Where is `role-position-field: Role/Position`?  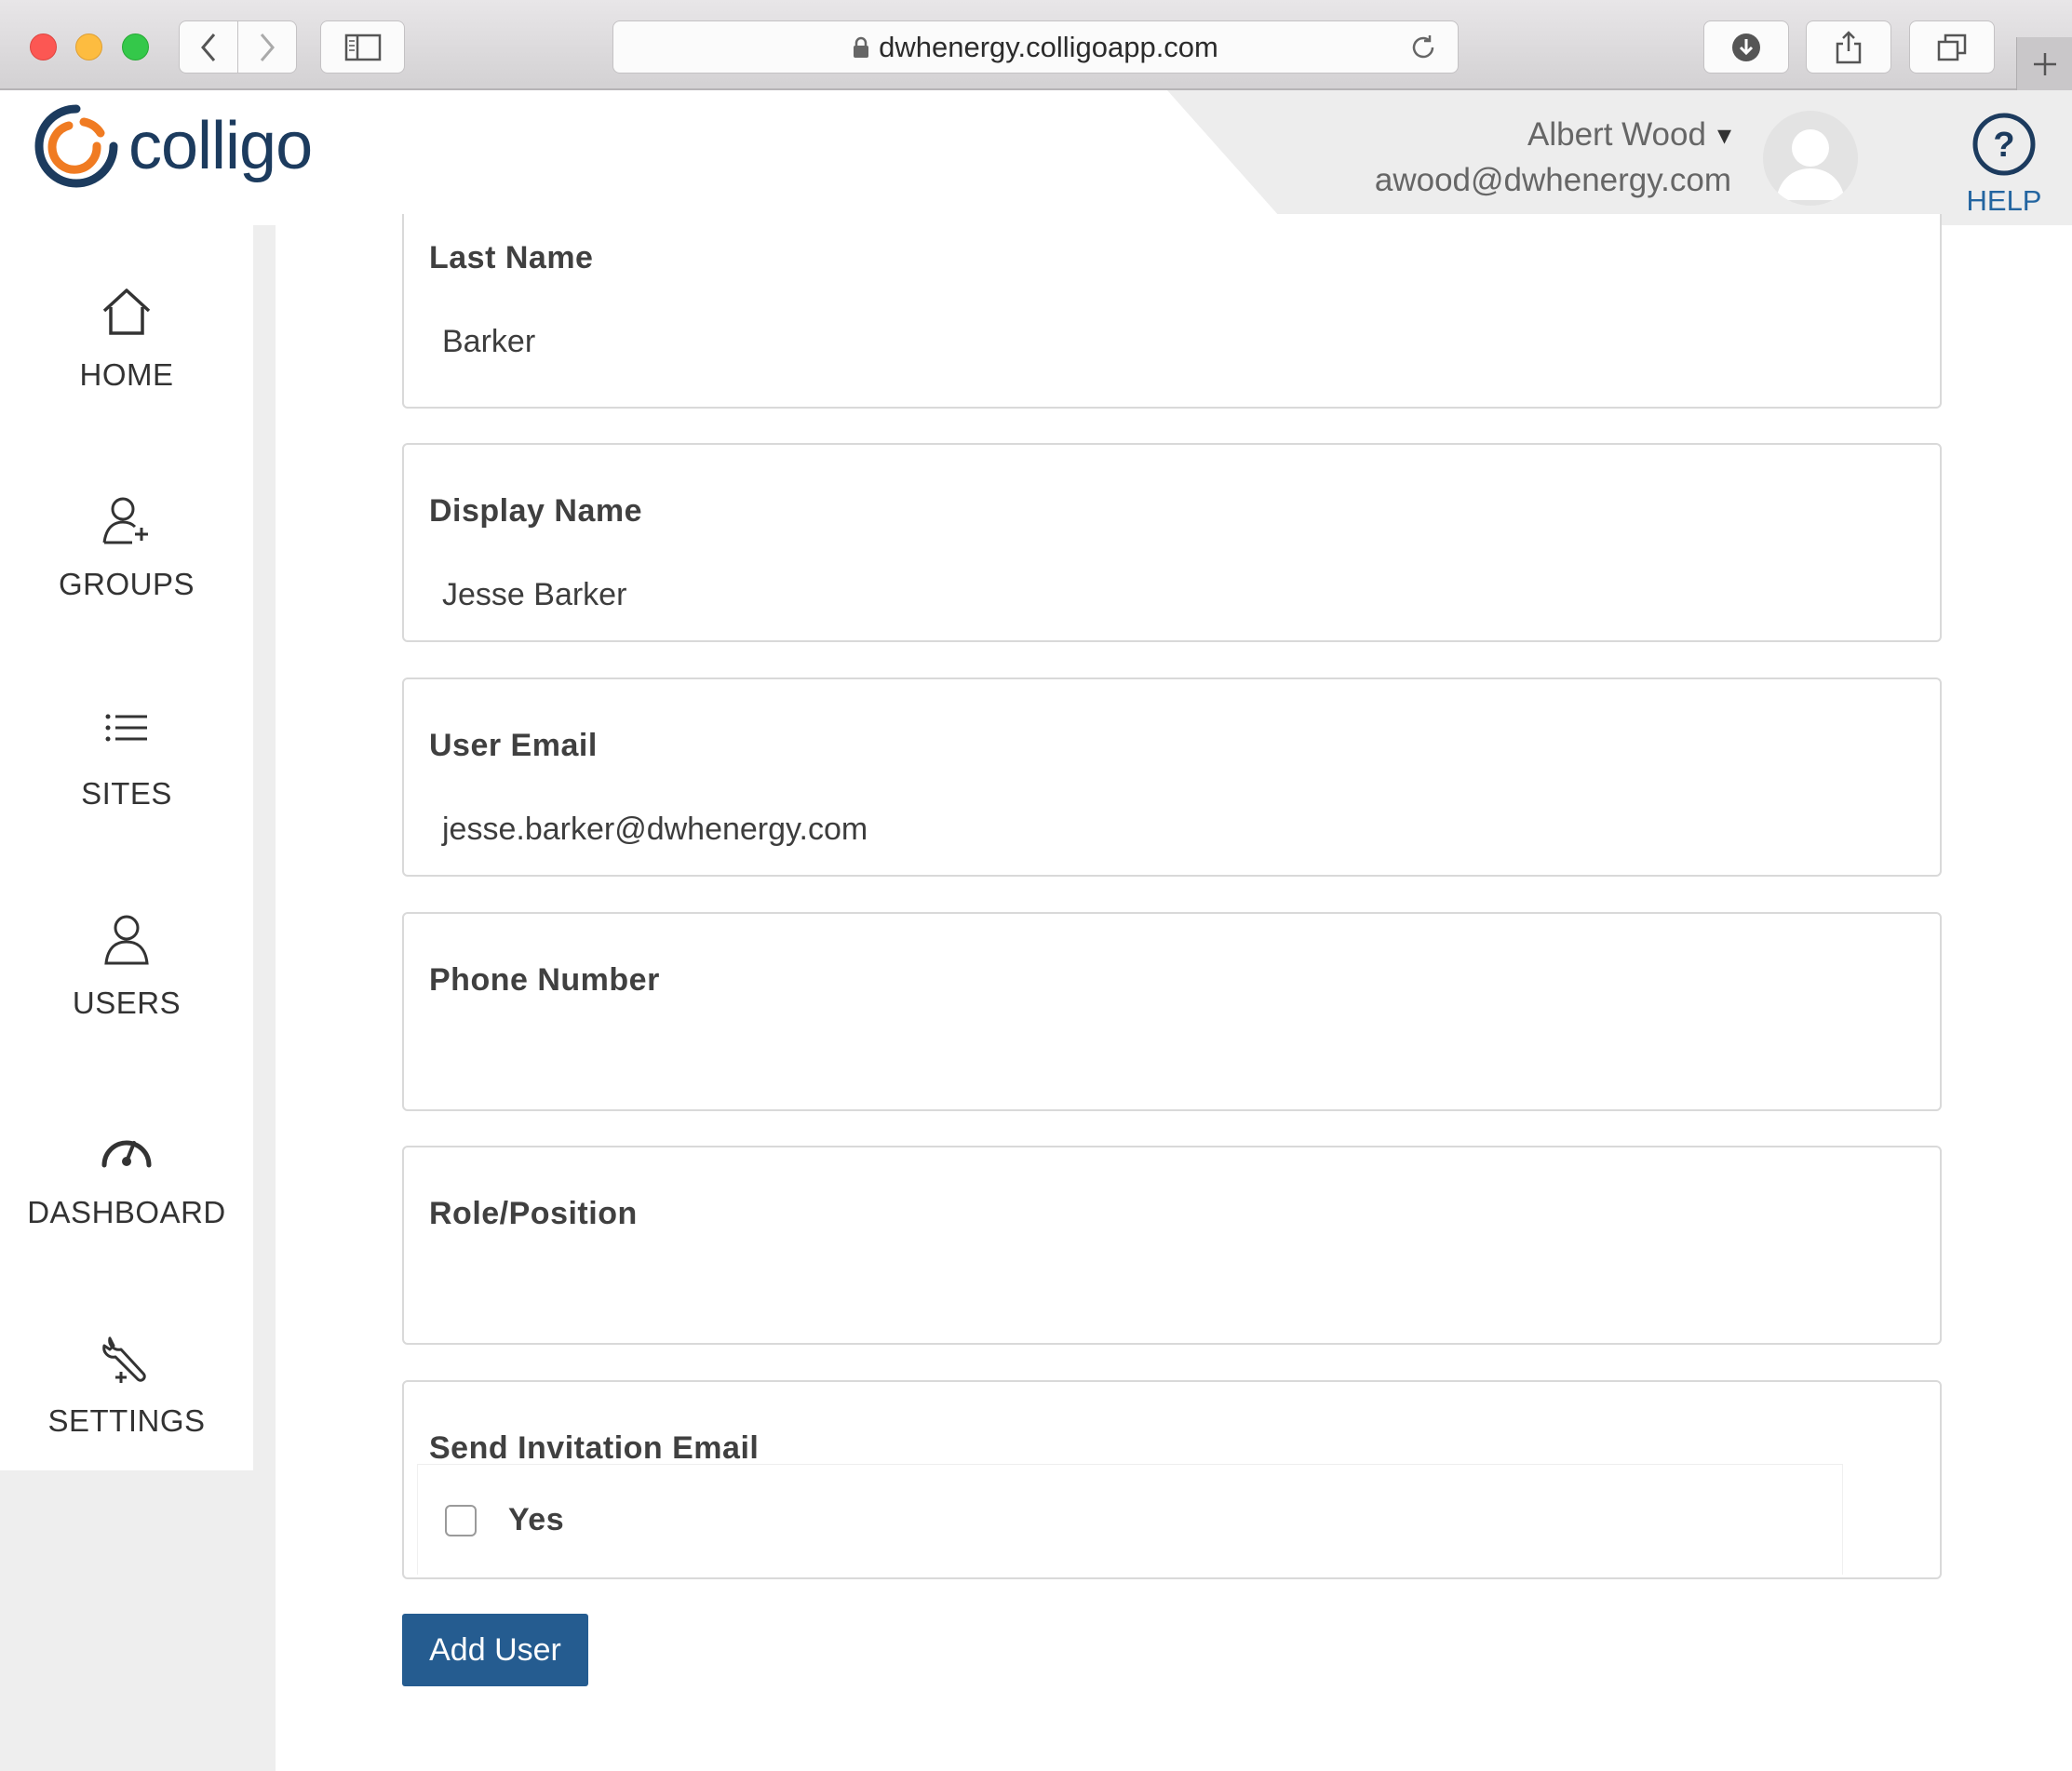
role-position-field: Role/Position is located at coordinates (1172, 1245).